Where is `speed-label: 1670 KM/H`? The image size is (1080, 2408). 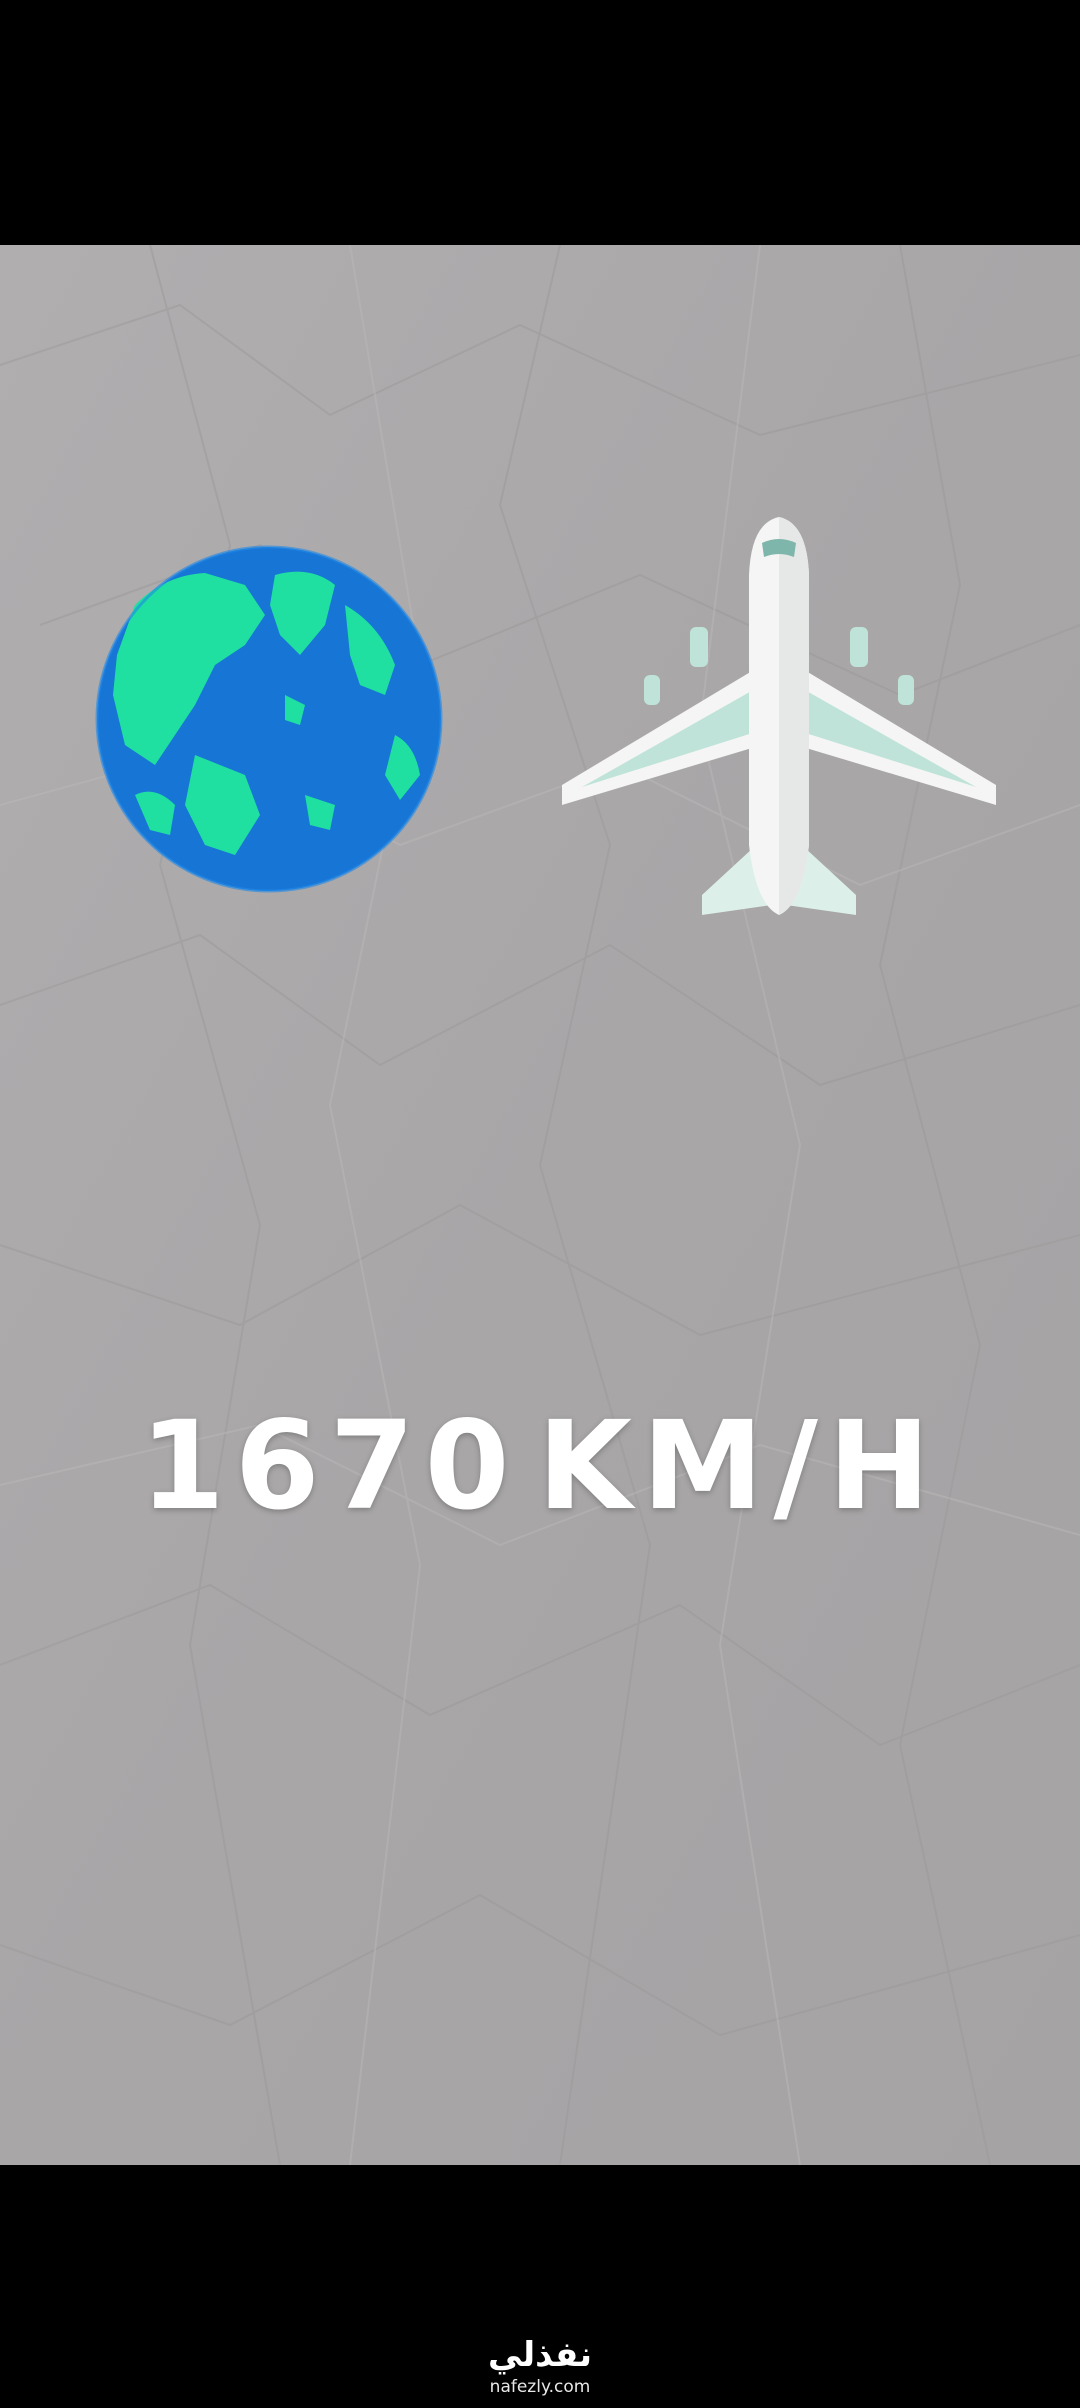 speed-label: 1670 KM/H is located at coordinates (540, 1466).